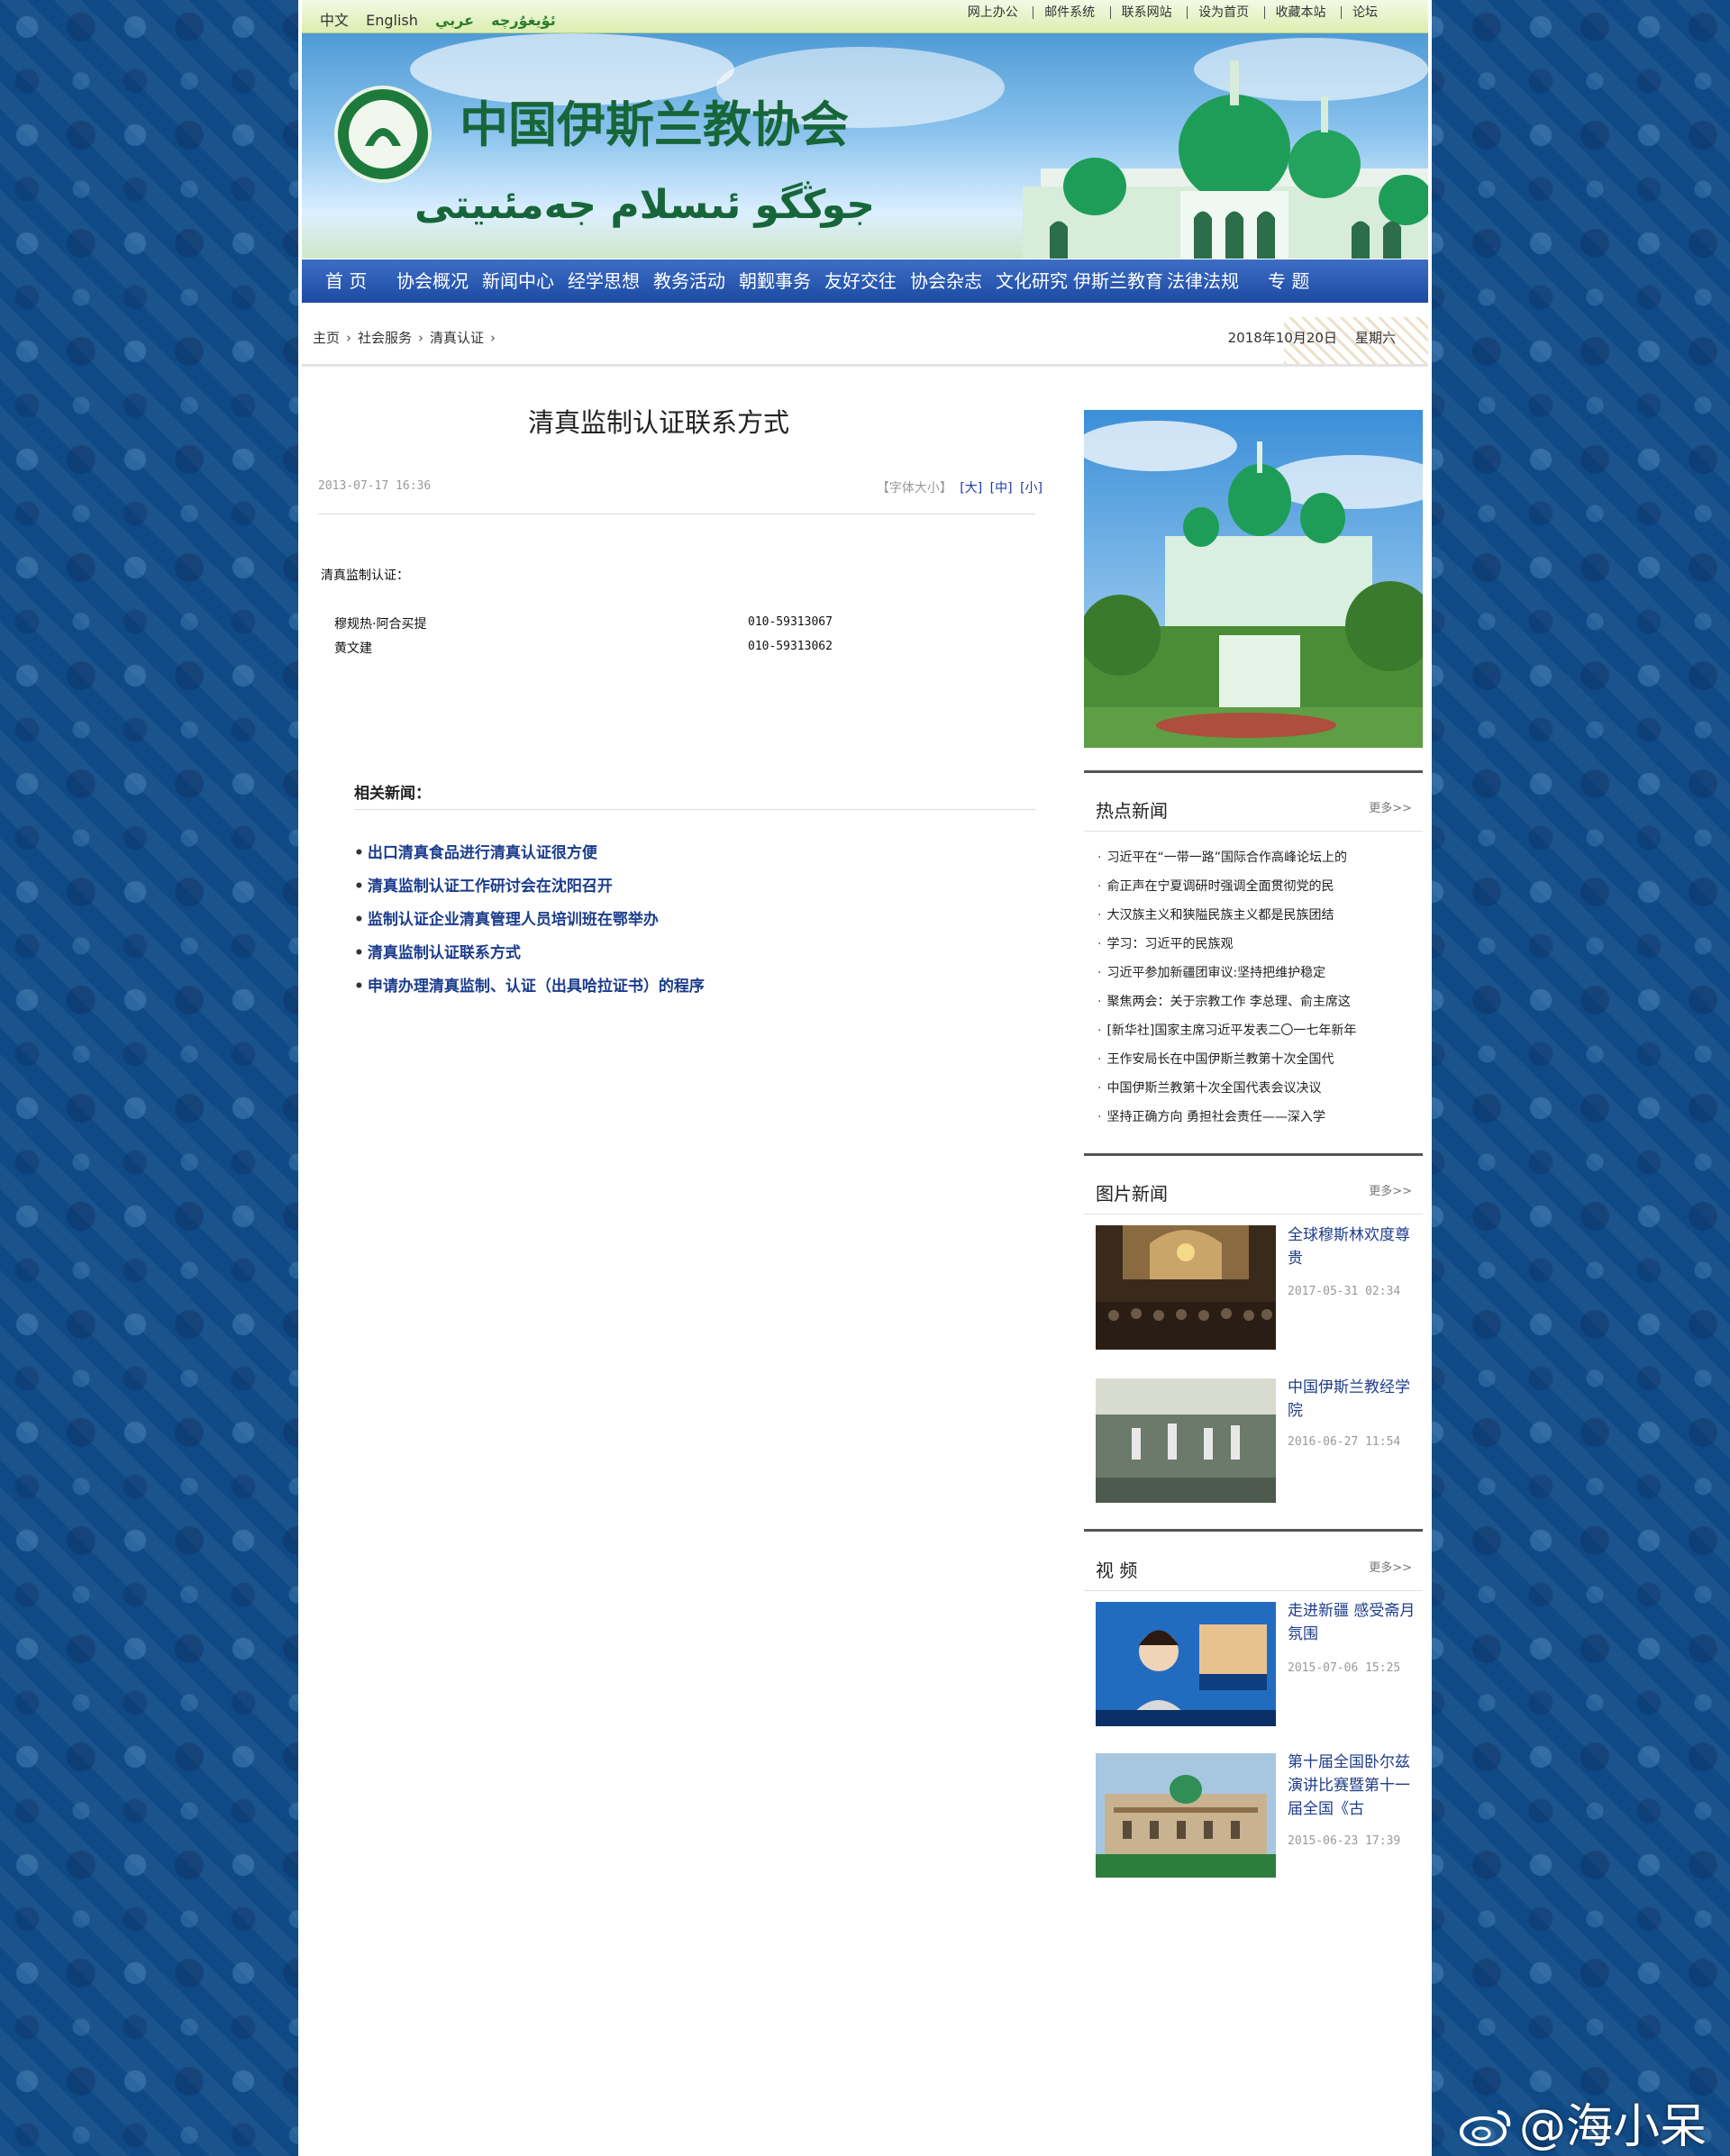 This screenshot has height=2156, width=1730. What do you see at coordinates (518, 281) in the screenshot?
I see `nav-news-center: 新闻中心` at bounding box center [518, 281].